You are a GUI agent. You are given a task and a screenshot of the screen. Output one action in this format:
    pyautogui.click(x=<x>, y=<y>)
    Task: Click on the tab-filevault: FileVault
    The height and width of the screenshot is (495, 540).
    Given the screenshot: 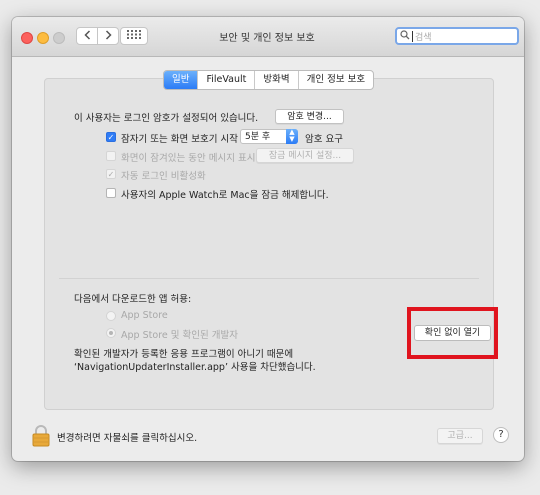 What is the action you would take?
    pyautogui.click(x=225, y=80)
    